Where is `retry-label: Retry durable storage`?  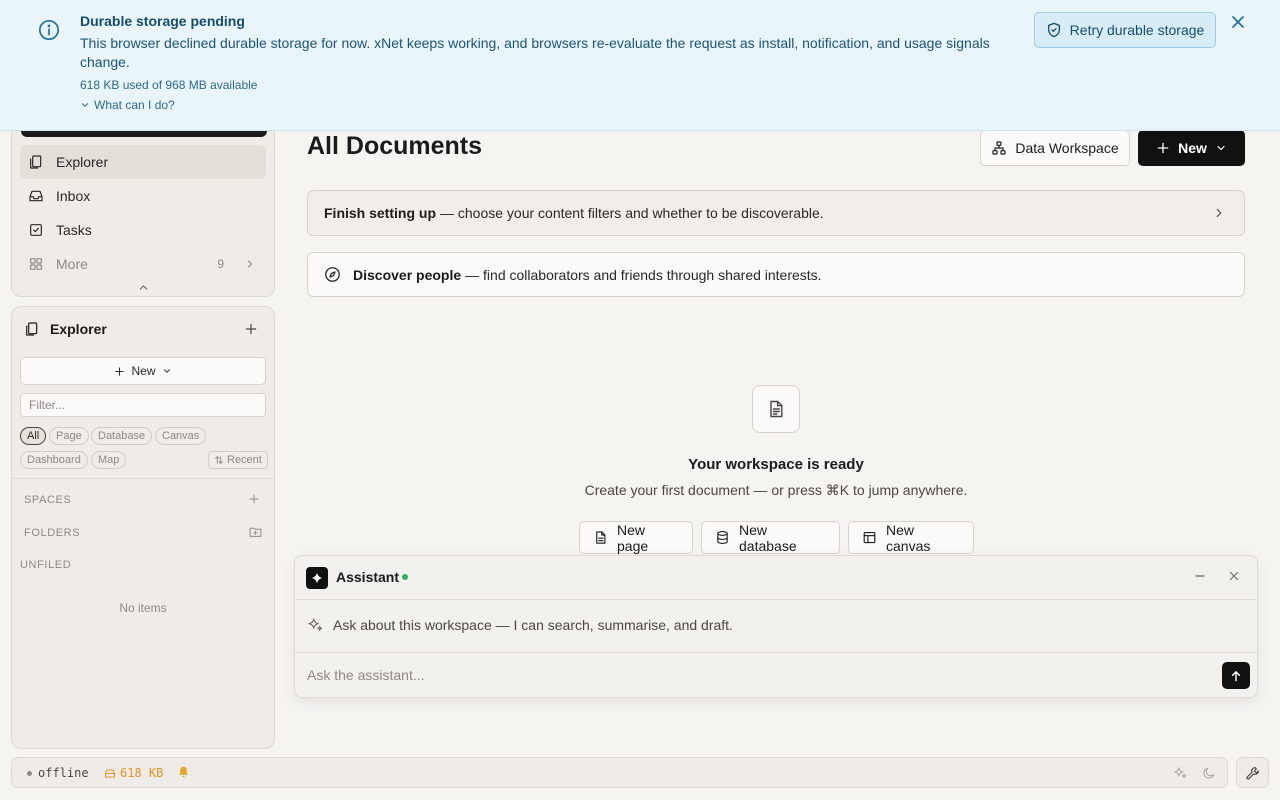
retry-label: Retry durable storage is located at coordinates (1137, 30).